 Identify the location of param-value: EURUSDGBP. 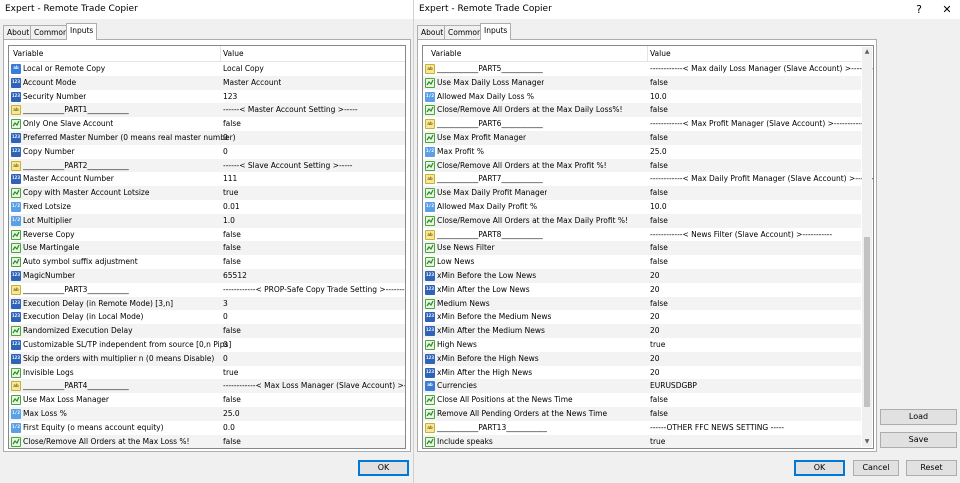
(673, 386).